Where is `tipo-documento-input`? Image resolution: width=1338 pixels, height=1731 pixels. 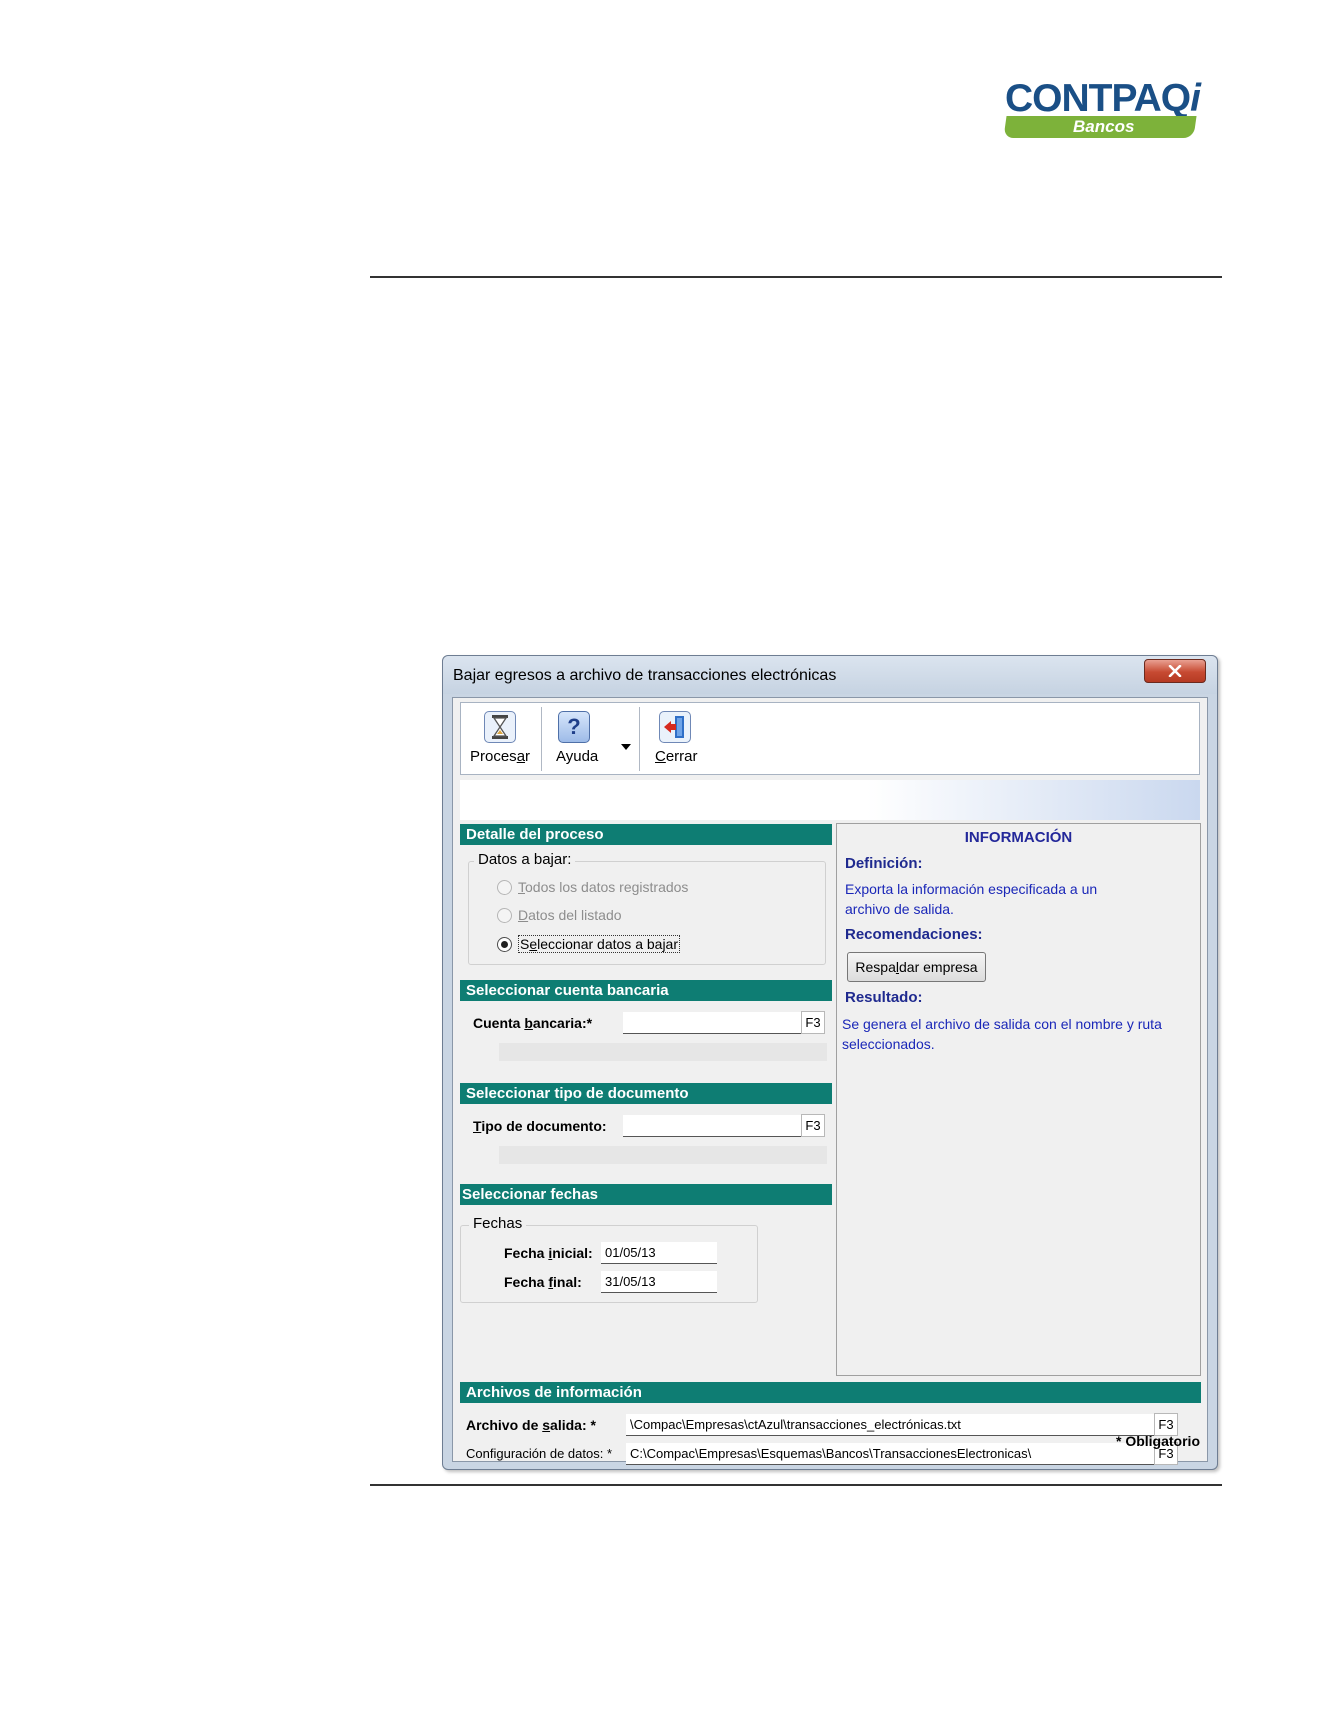
tipo-documento-input is located at coordinates (712, 1126).